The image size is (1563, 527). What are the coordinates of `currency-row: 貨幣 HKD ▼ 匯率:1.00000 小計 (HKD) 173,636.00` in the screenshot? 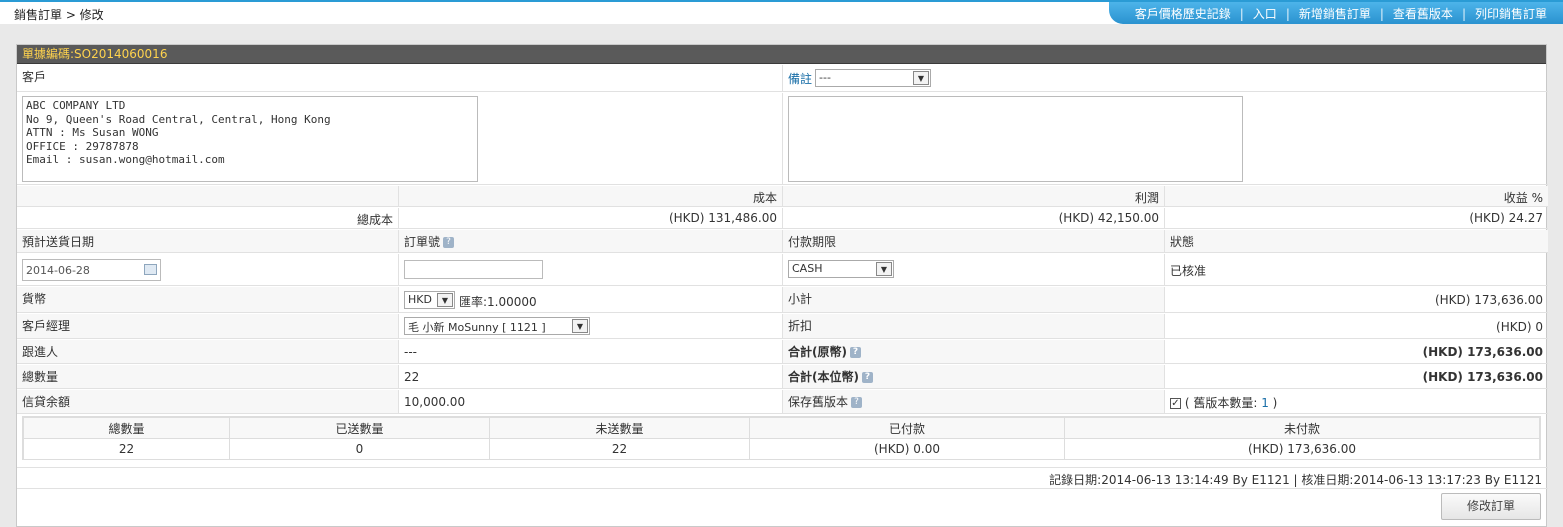 It's located at (782, 300).